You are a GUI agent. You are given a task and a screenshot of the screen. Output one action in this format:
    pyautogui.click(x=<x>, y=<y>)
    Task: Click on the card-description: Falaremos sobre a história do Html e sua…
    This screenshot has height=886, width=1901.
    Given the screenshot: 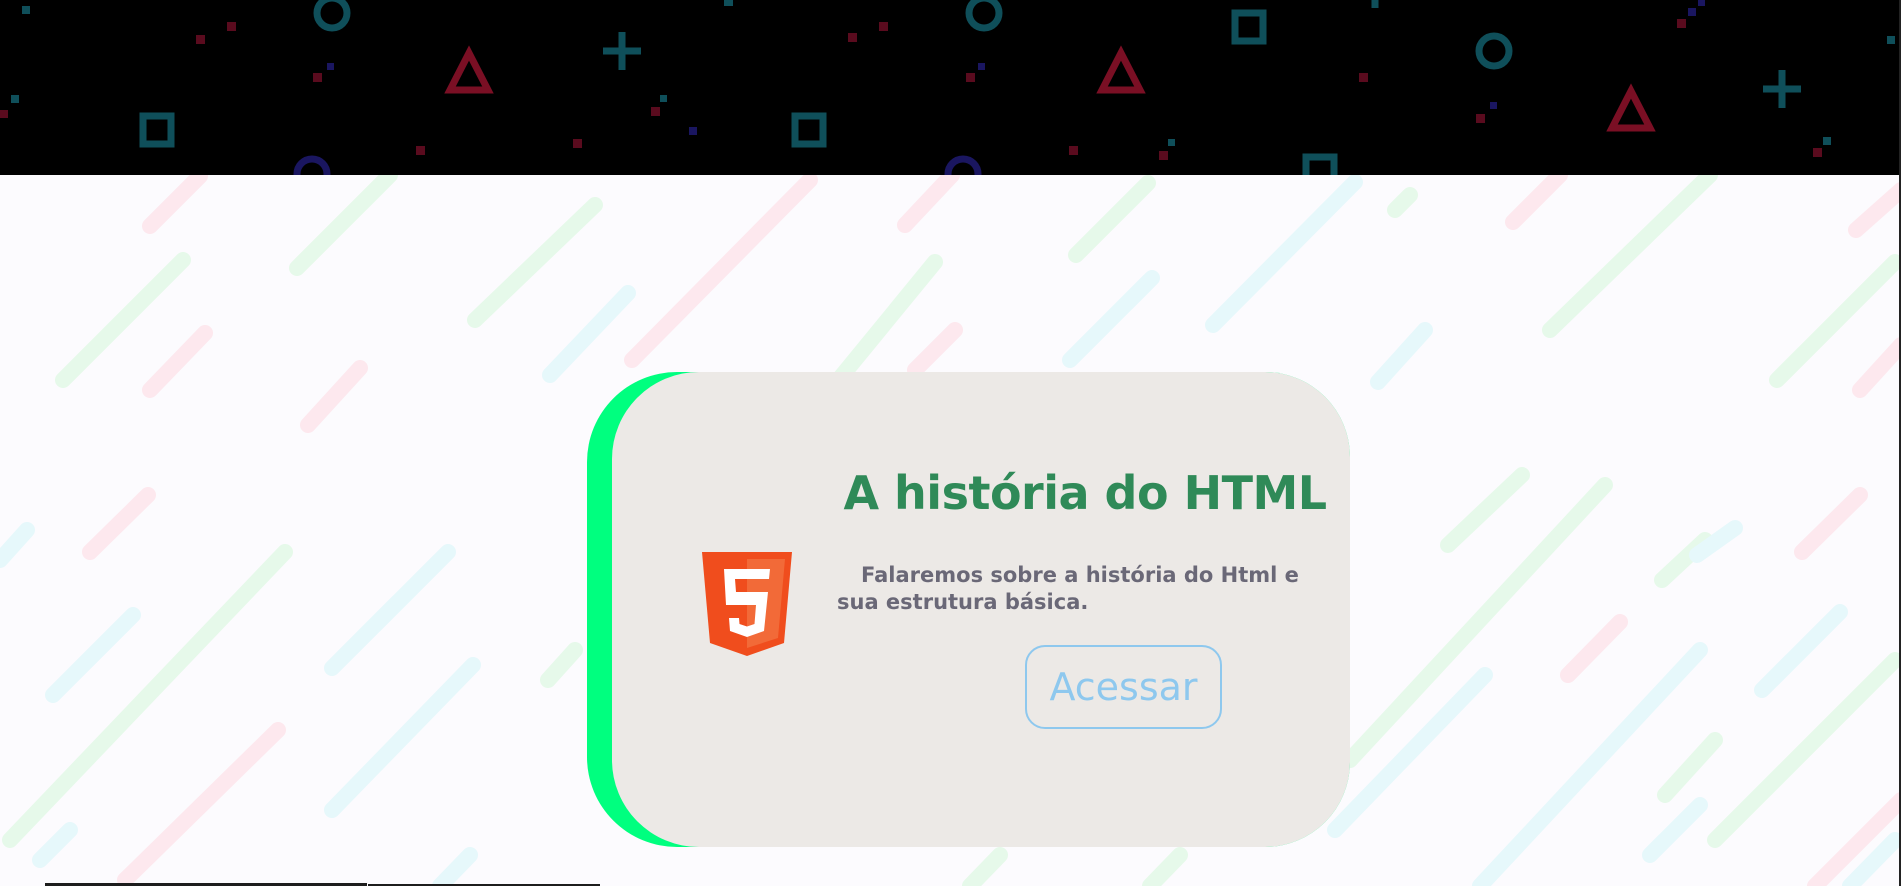 What is the action you would take?
    pyautogui.click(x=1068, y=588)
    